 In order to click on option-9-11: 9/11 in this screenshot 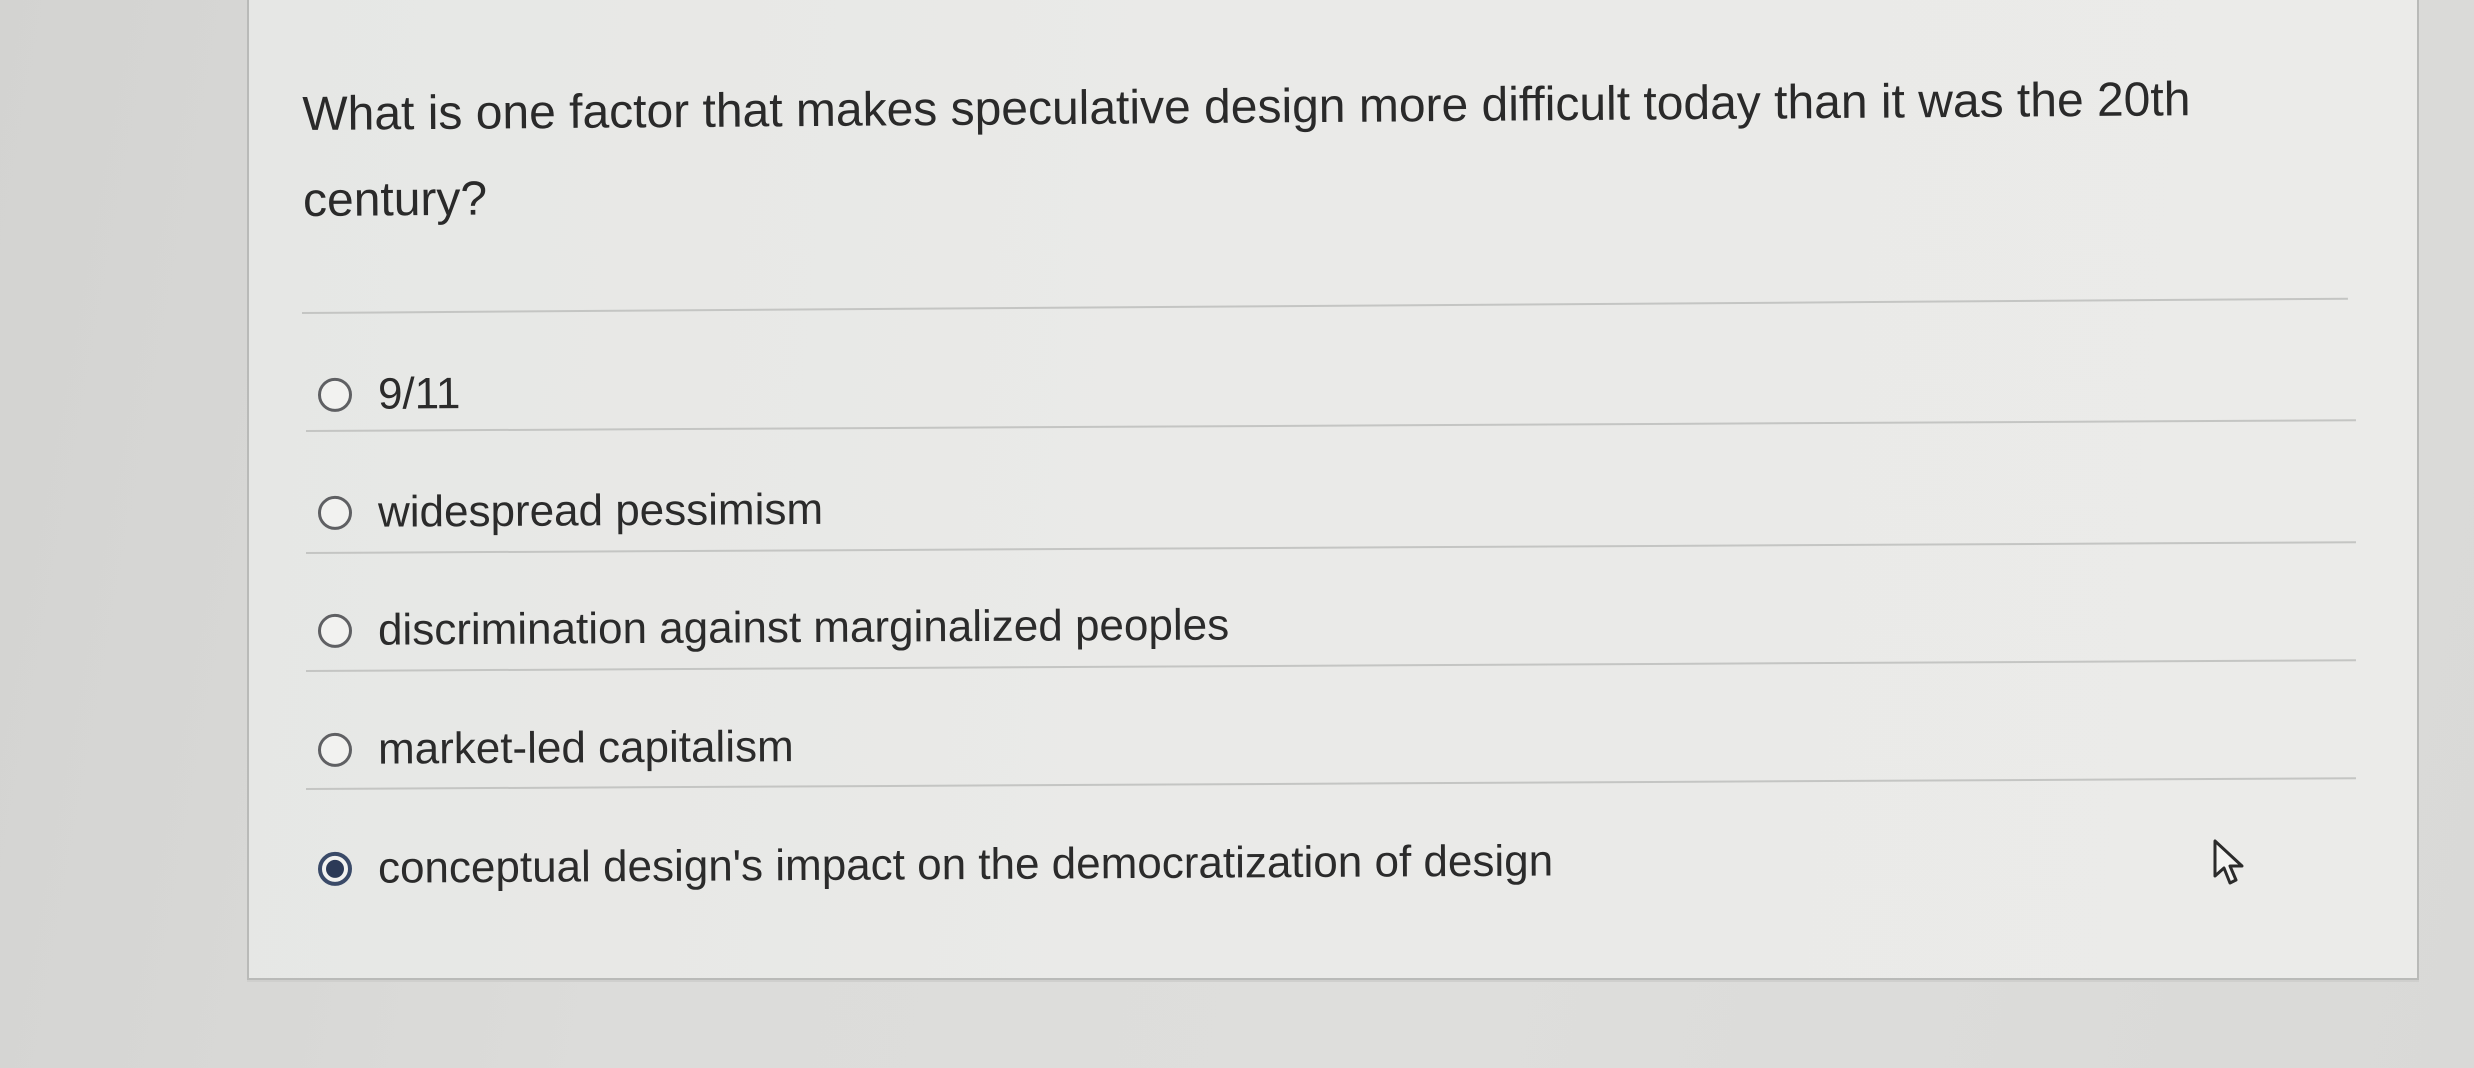, I will do `click(389, 394)`.